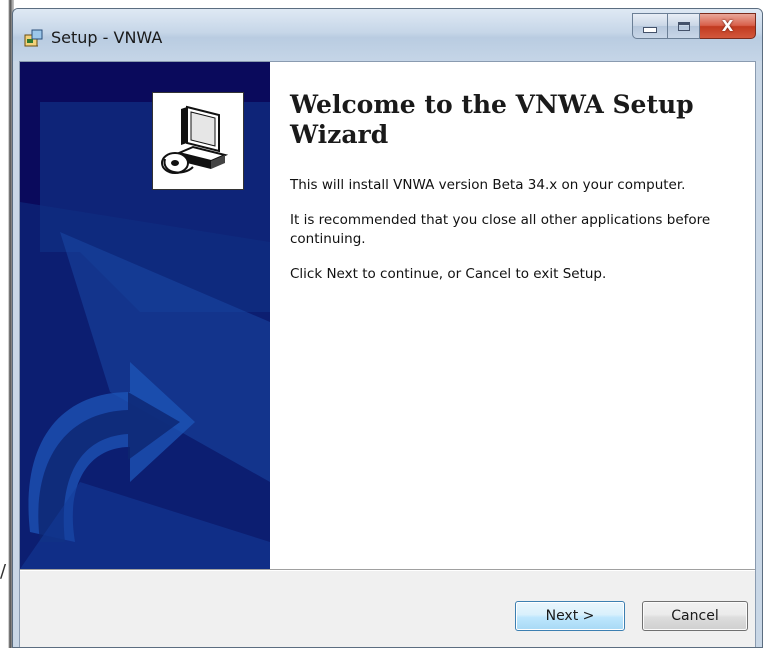 This screenshot has height=648, width=763. Describe the element at coordinates (650, 30) in the screenshot. I see `minimize-icon` at that location.